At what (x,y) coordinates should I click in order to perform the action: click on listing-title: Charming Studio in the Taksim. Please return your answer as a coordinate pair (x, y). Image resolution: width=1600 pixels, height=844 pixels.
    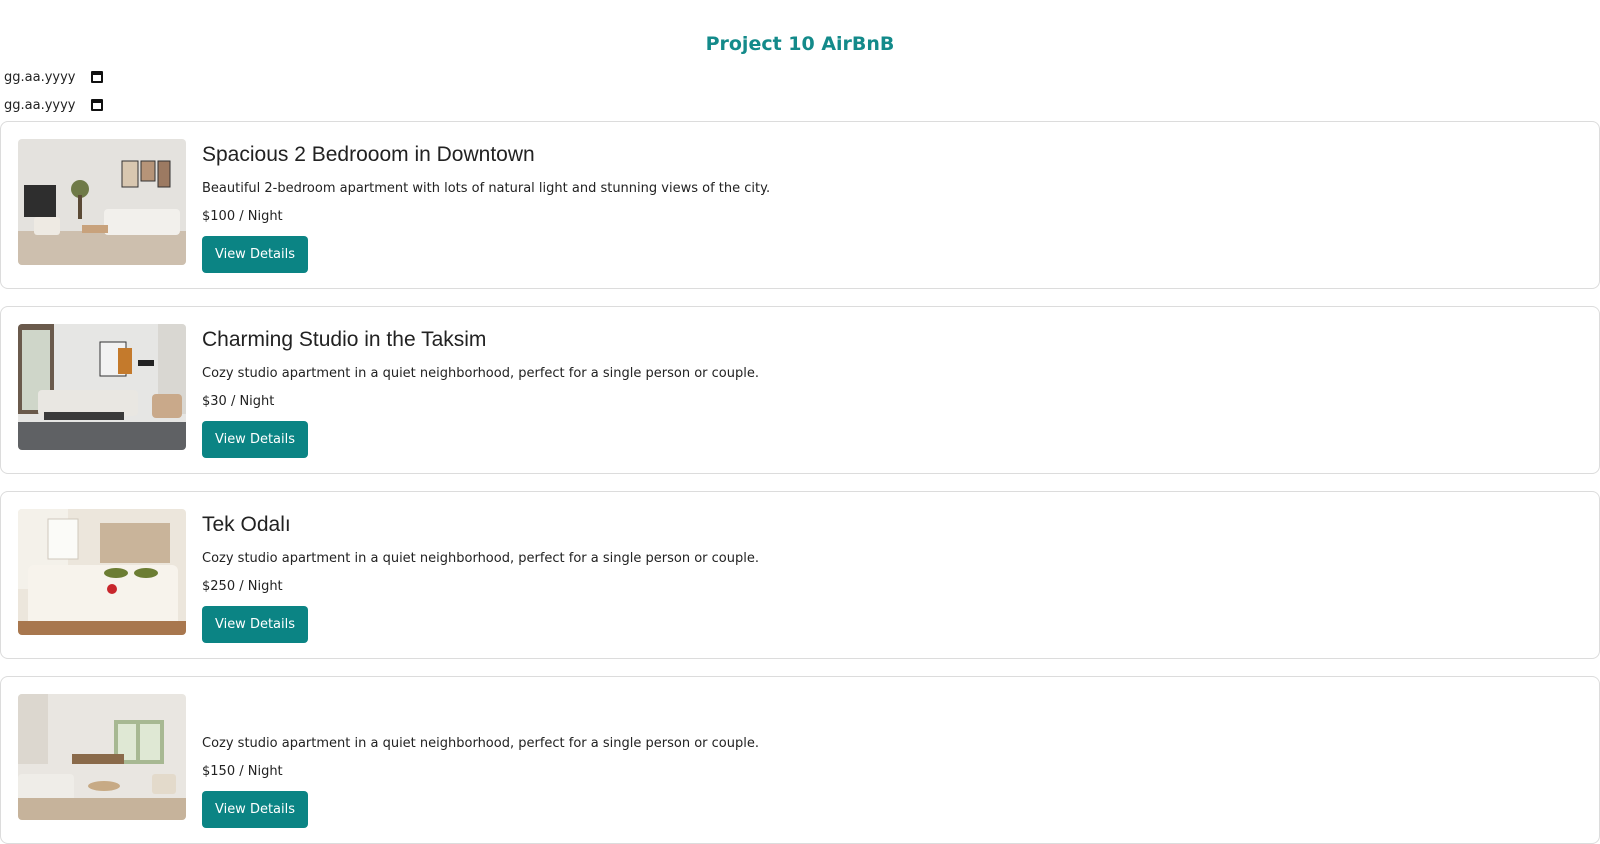
    Looking at the image, I should click on (344, 339).